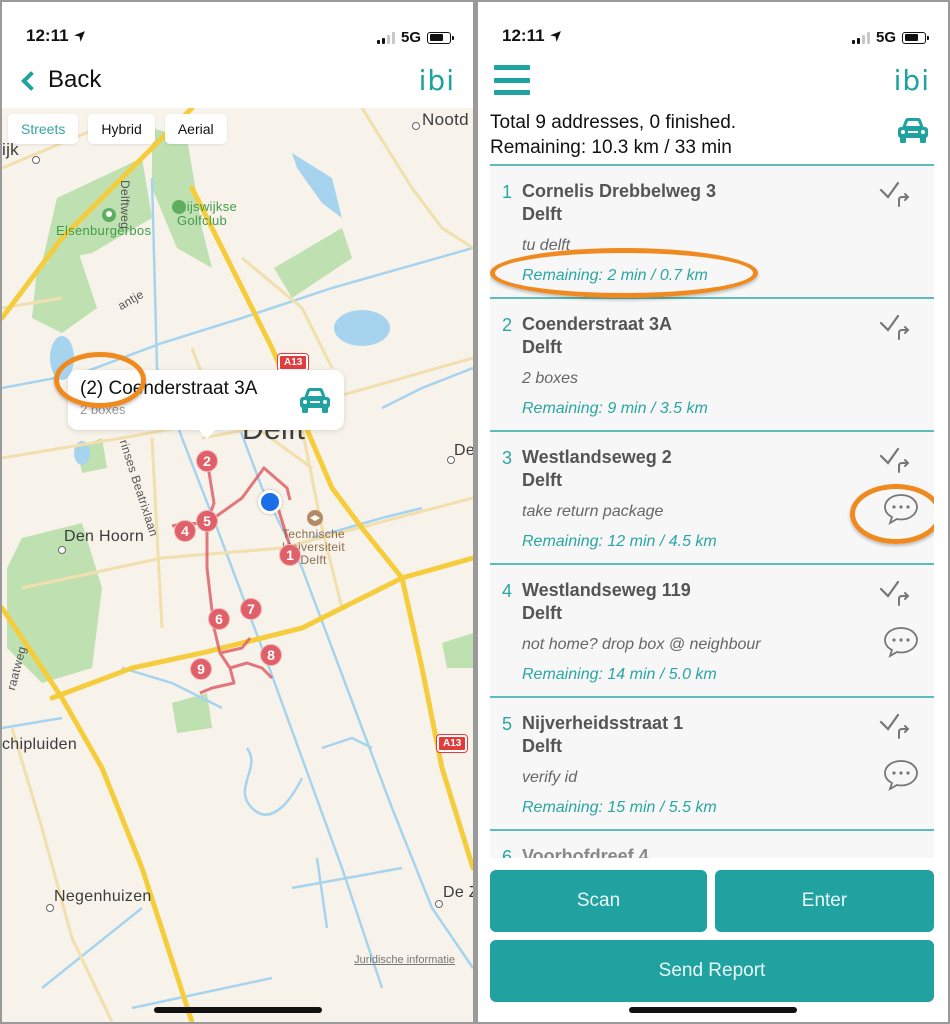 The height and width of the screenshot is (1024, 950). Describe the element at coordinates (507, 724) in the screenshot. I see `stop-number: 5` at that location.